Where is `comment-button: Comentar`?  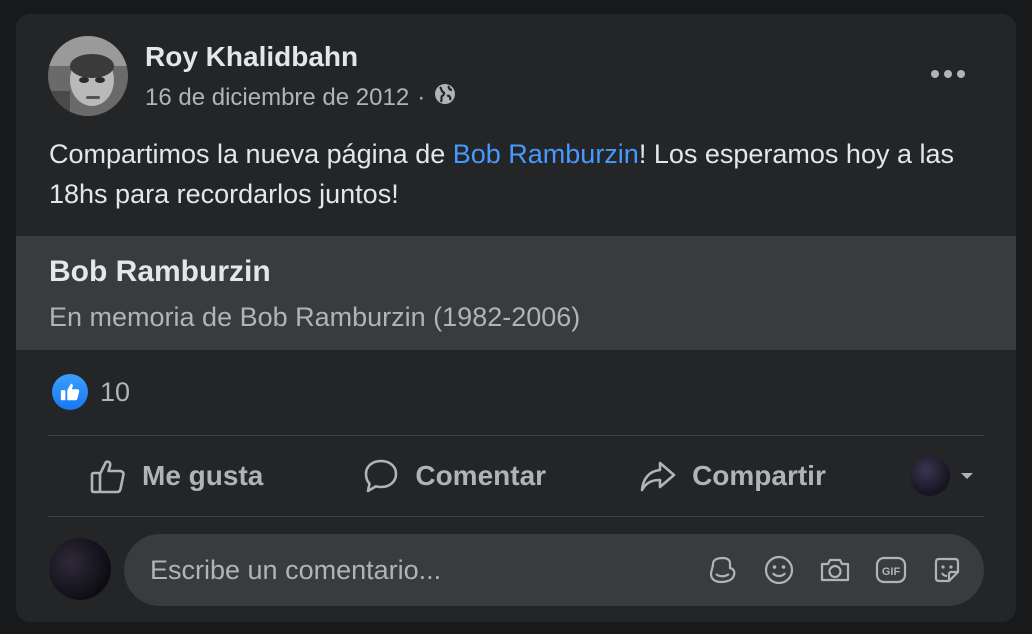 comment-button: Comentar is located at coordinates (453, 476).